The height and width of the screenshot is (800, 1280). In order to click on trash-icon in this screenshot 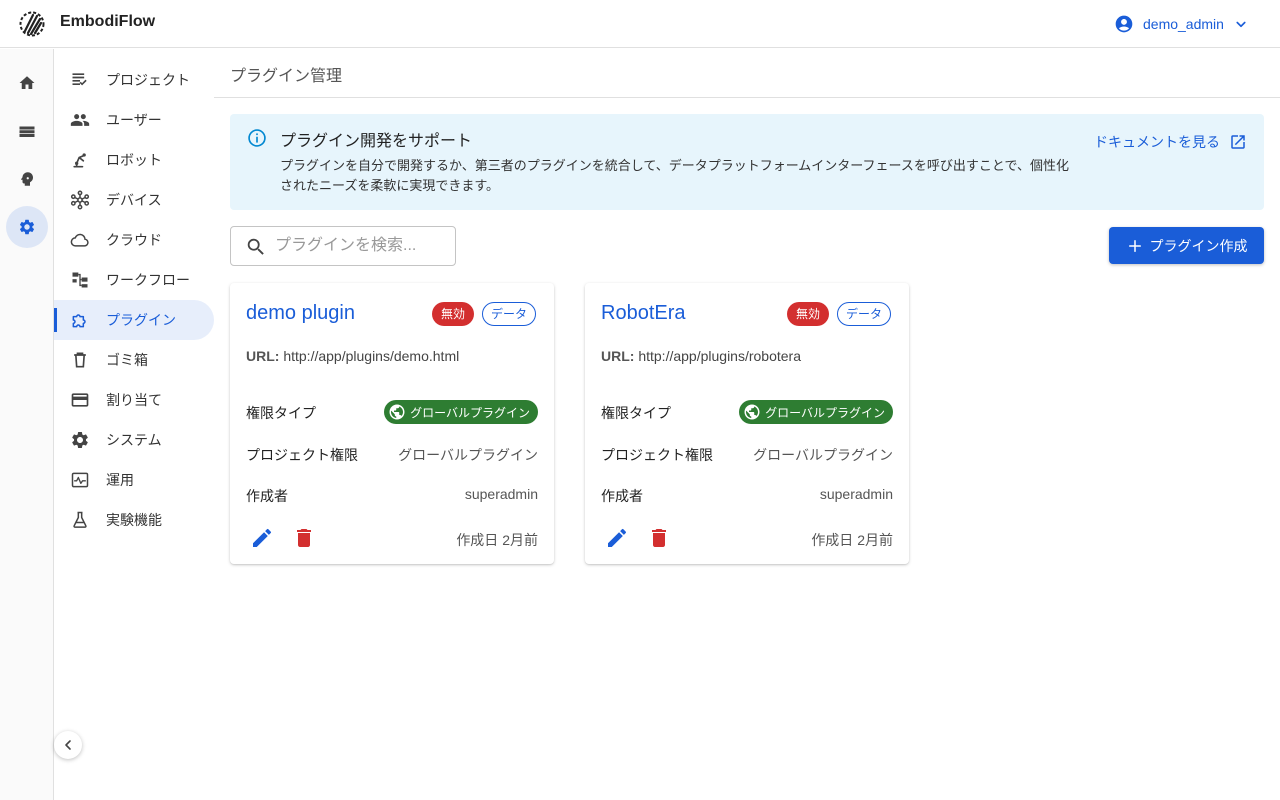, I will do `click(80, 360)`.